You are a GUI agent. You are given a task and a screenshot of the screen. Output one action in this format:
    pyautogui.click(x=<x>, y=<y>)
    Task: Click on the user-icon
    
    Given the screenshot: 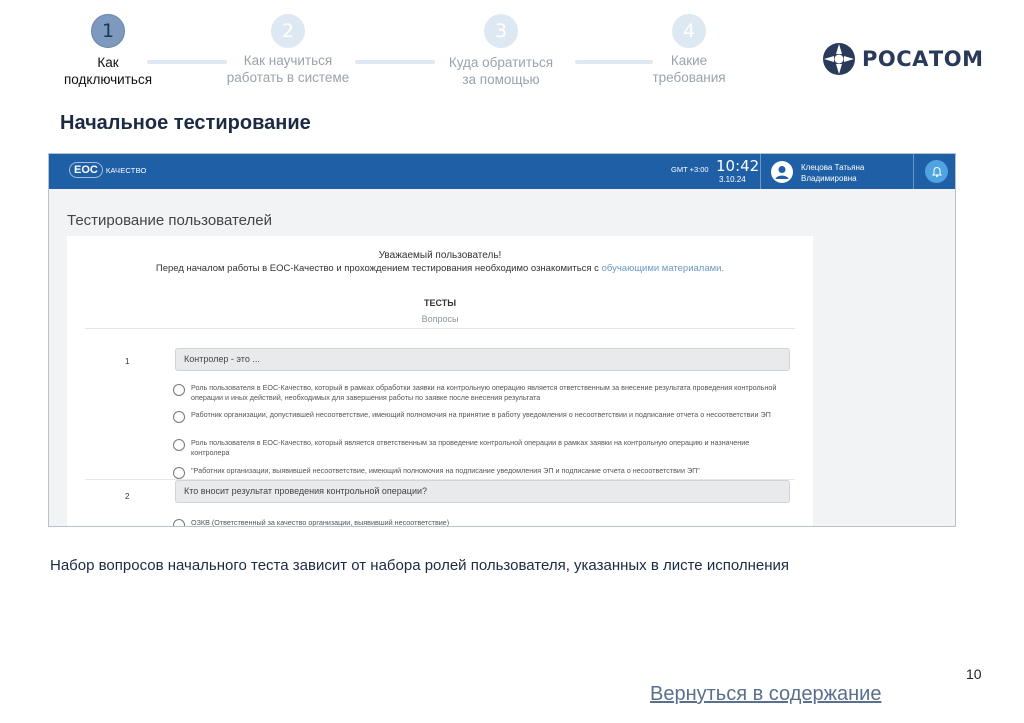 What is the action you would take?
    pyautogui.click(x=782, y=172)
    